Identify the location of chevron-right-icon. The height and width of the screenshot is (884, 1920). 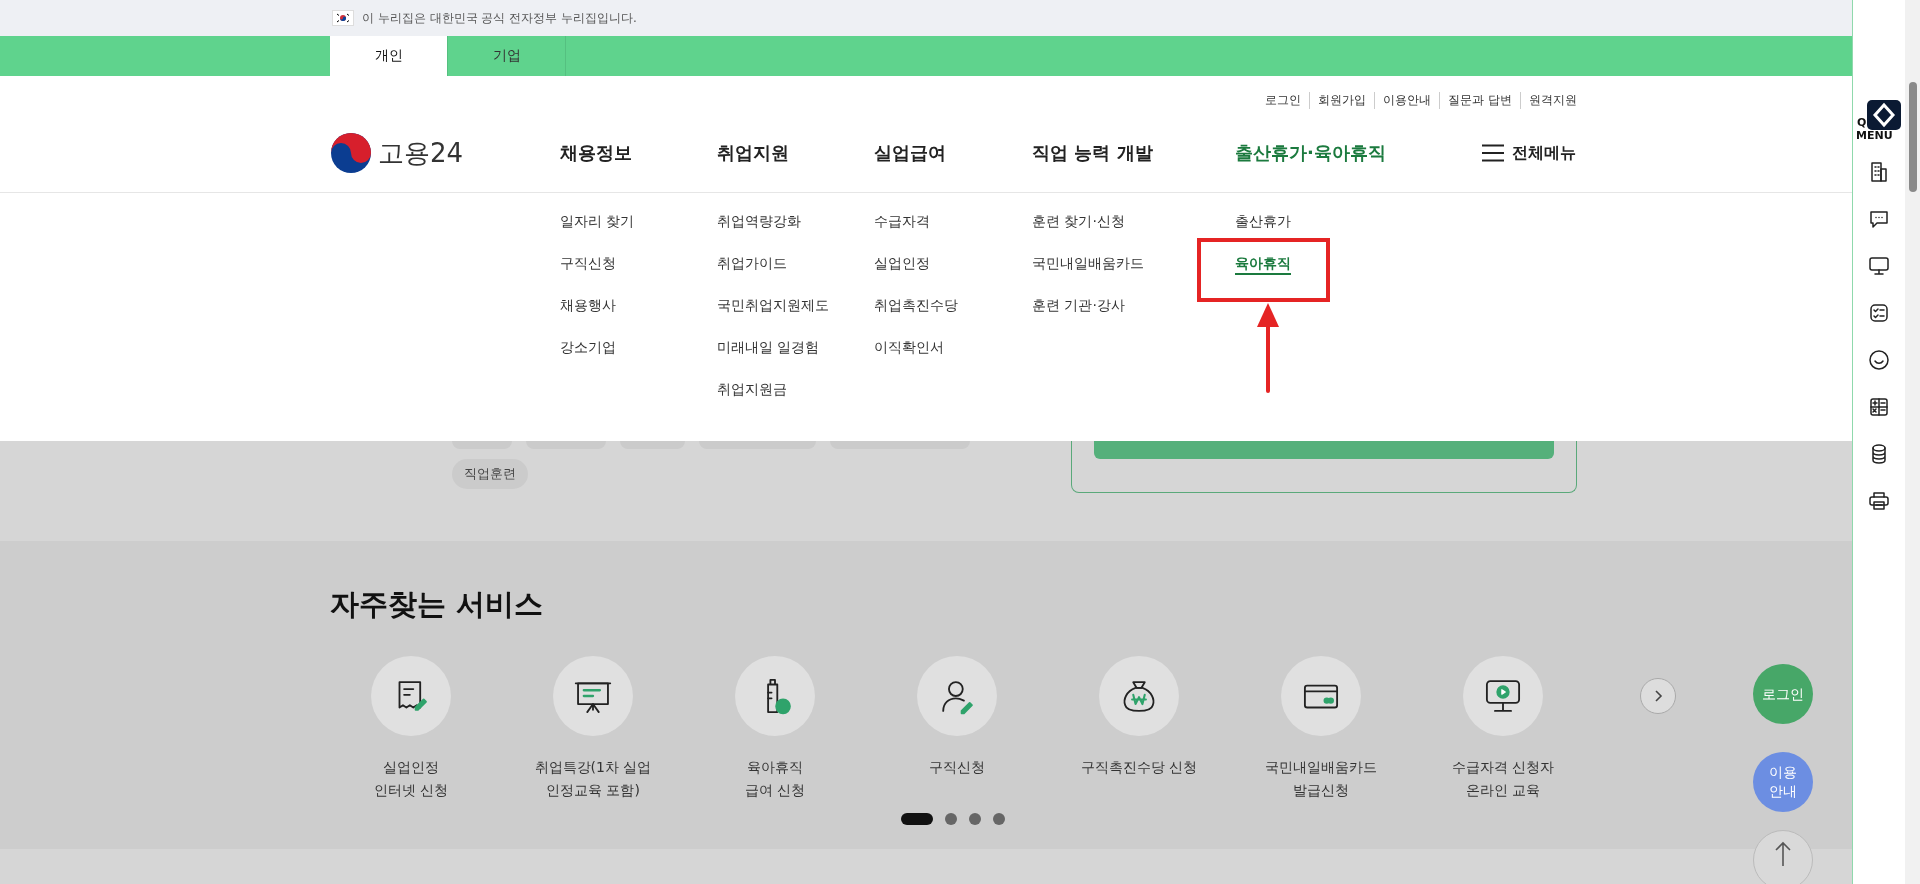
(1658, 696).